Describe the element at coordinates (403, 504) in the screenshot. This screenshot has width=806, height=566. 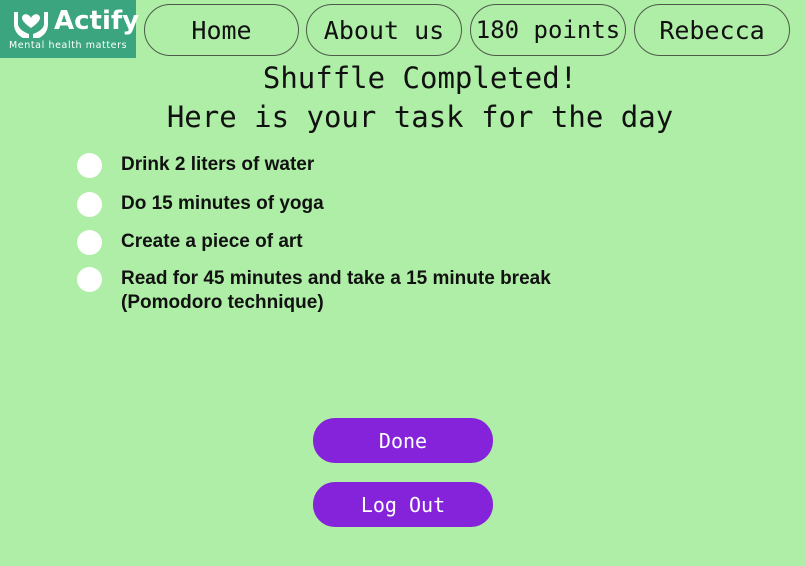
I see `log-out-button: Log Out` at that location.